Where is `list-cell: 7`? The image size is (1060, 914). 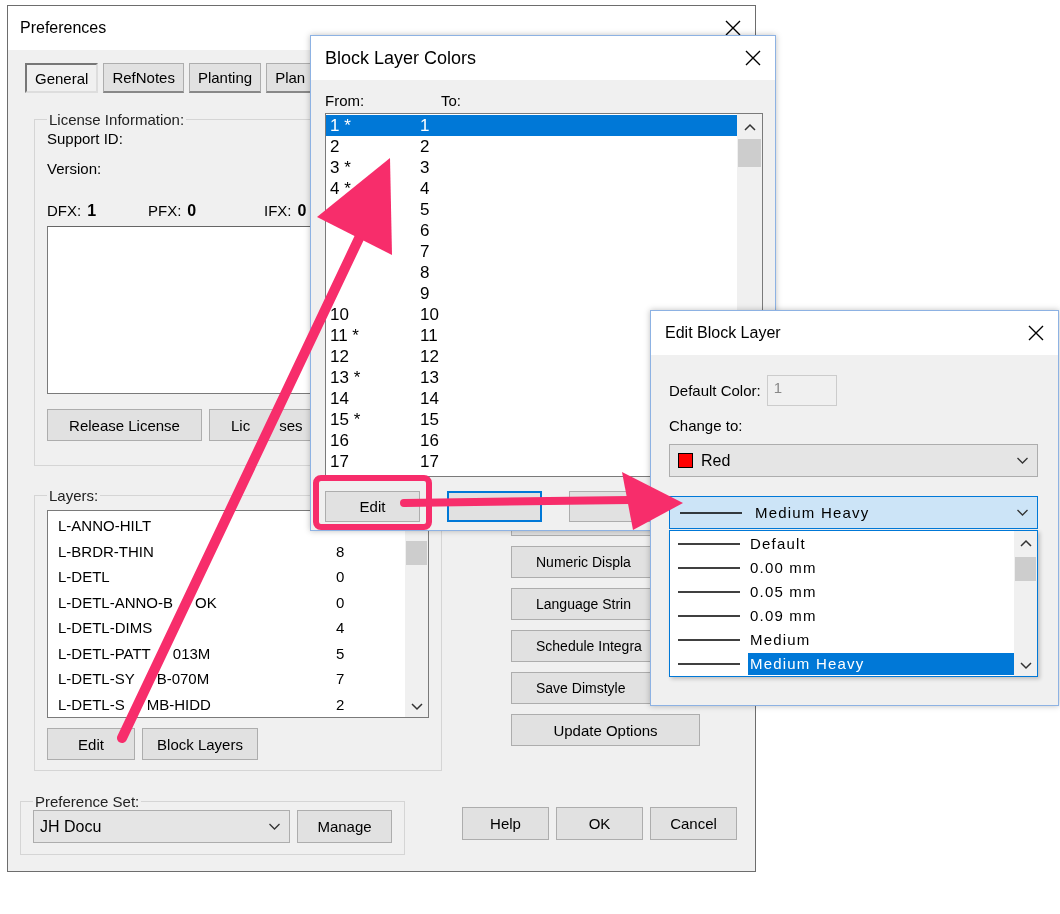
list-cell: 7 is located at coordinates (340, 679).